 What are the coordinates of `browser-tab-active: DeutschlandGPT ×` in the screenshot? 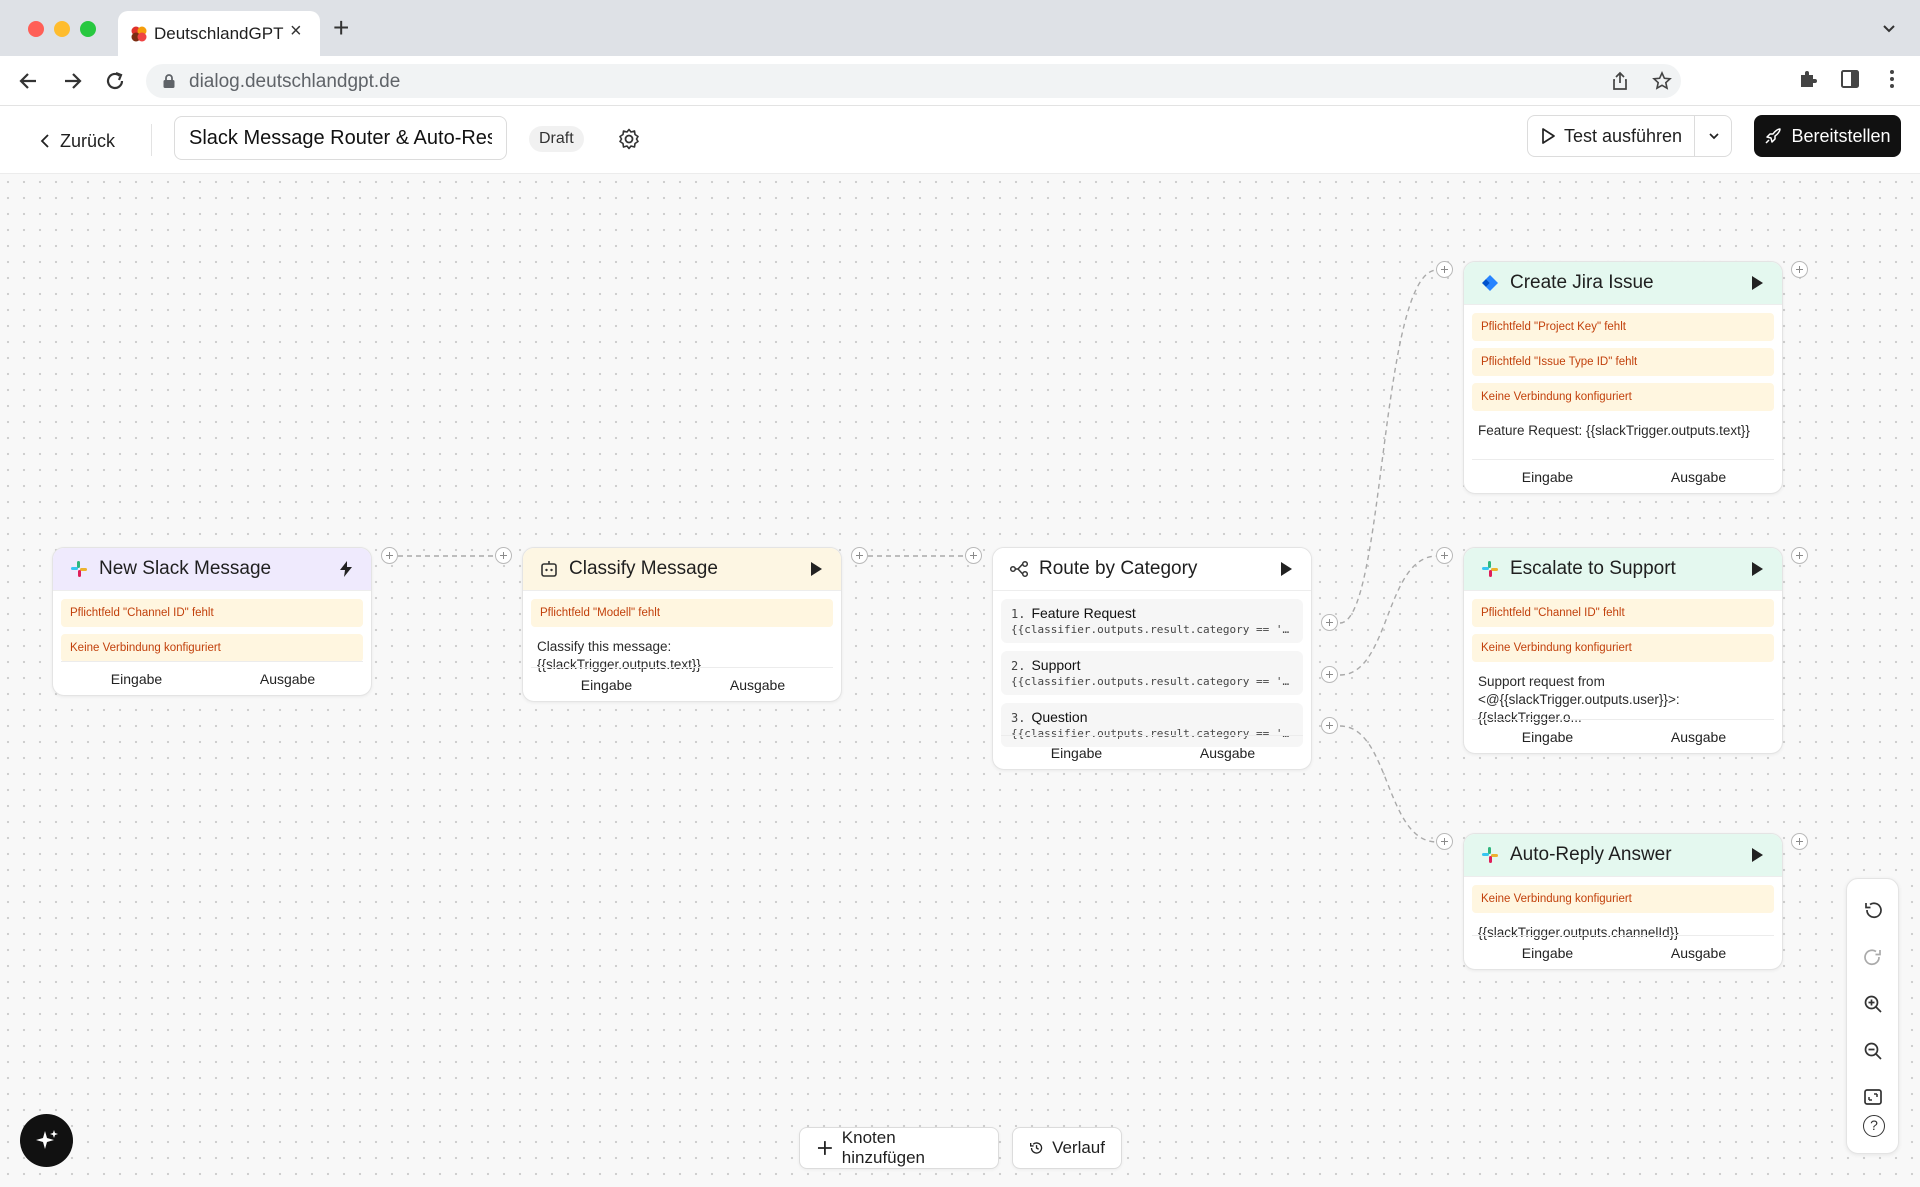 It's located at (219, 33).